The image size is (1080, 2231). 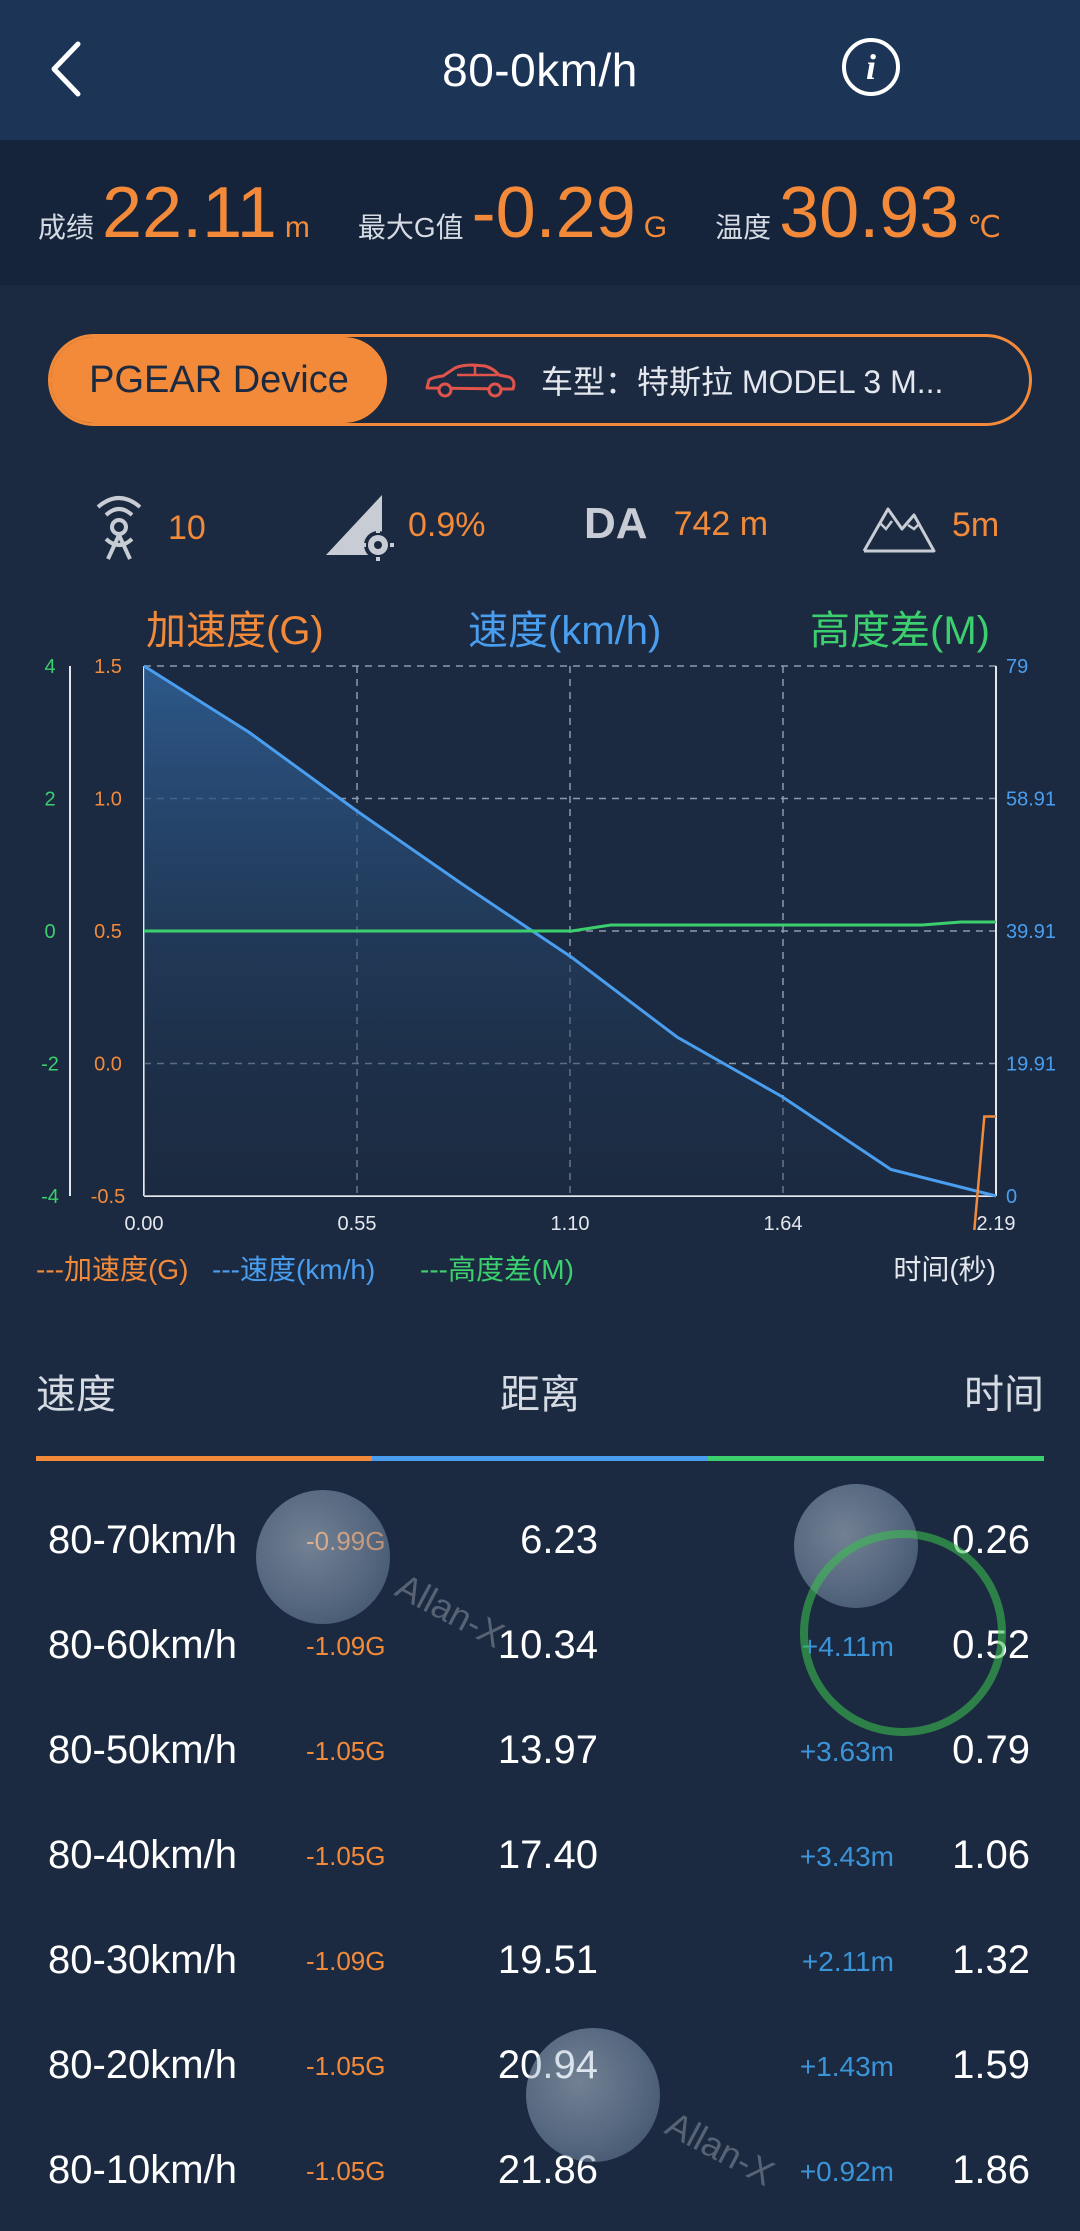 I want to click on chart-heading-altitude: 高度差(M), so click(x=900, y=631).